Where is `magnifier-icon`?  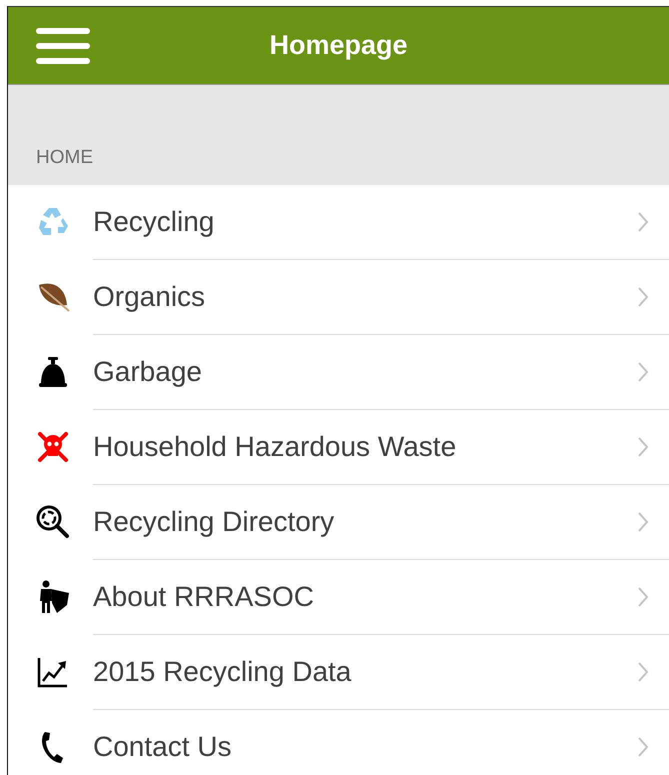 magnifier-icon is located at coordinates (53, 522).